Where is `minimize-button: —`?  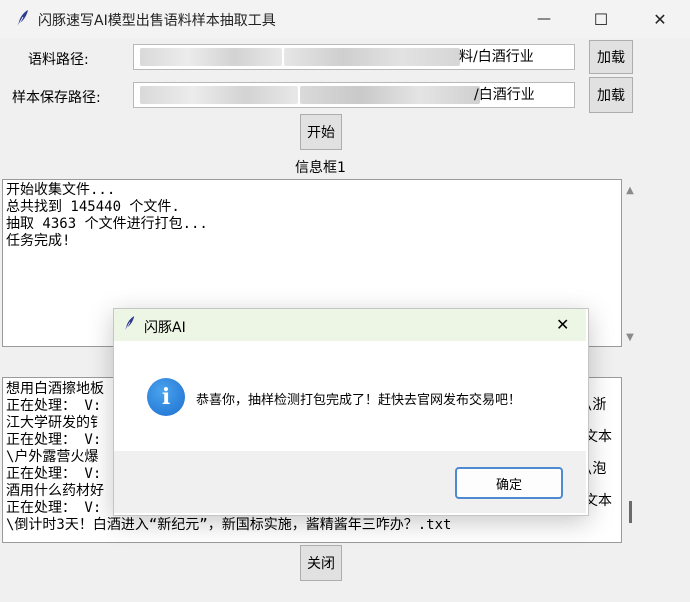 minimize-button: — is located at coordinates (544, 19).